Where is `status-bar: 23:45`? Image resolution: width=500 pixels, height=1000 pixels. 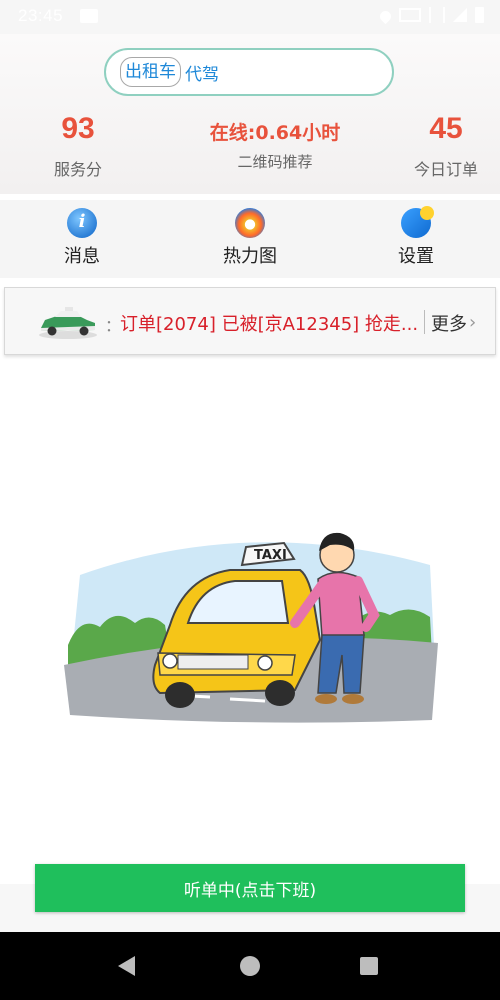
status-bar: 23:45 is located at coordinates (250, 17).